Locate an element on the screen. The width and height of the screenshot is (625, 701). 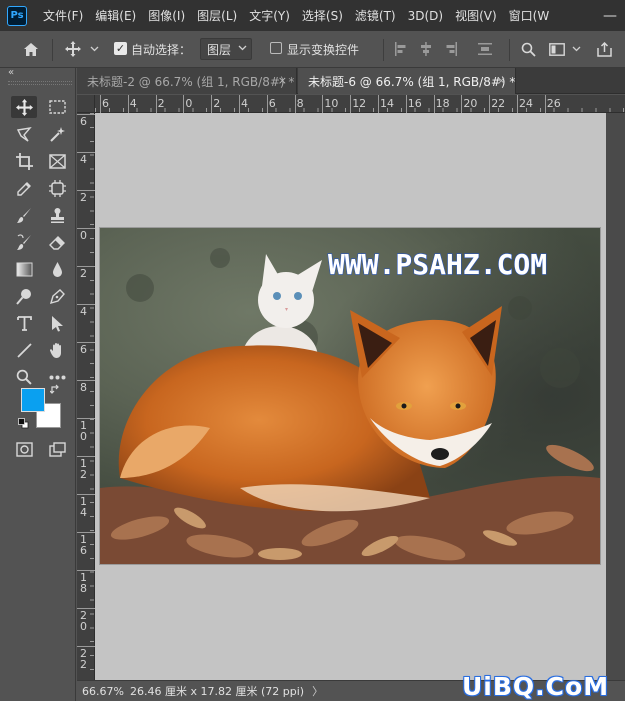
quick-select-tool-icon is located at coordinates (57, 134).